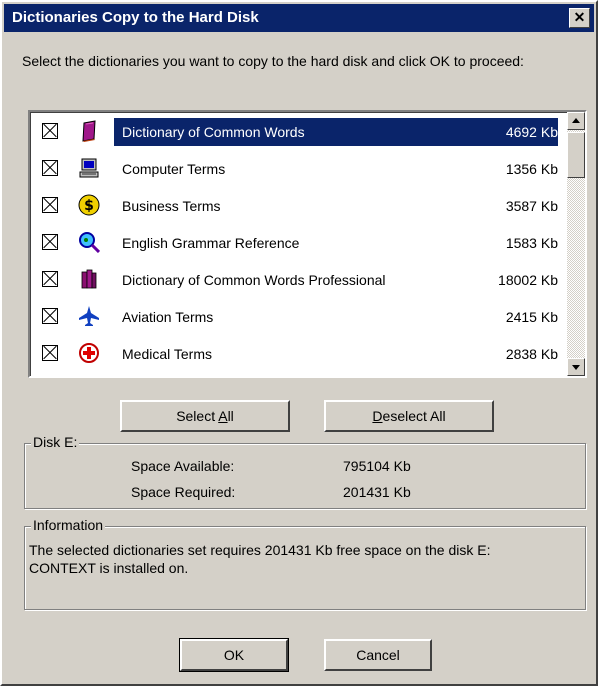 The image size is (598, 686). What do you see at coordinates (378, 655) in the screenshot?
I see `cancel-button: Cancel` at bounding box center [378, 655].